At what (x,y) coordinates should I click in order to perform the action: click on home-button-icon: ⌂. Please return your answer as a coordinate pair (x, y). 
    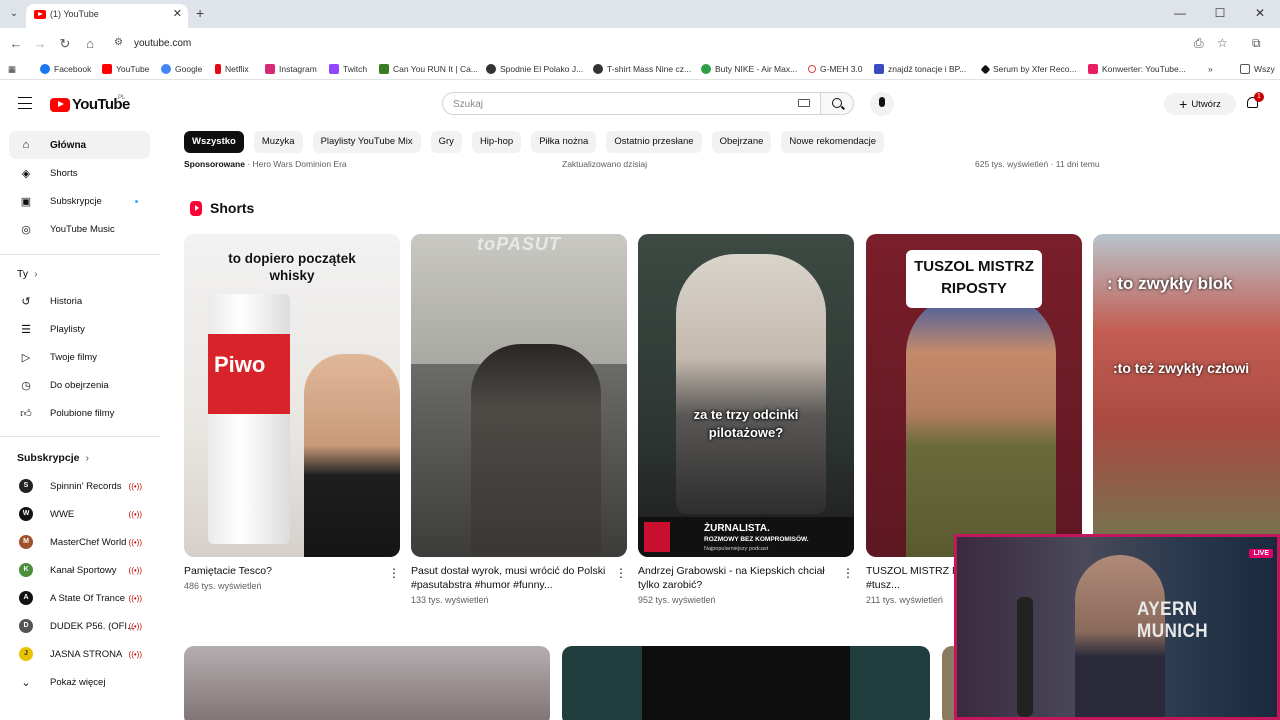
    Looking at the image, I should click on (90, 43).